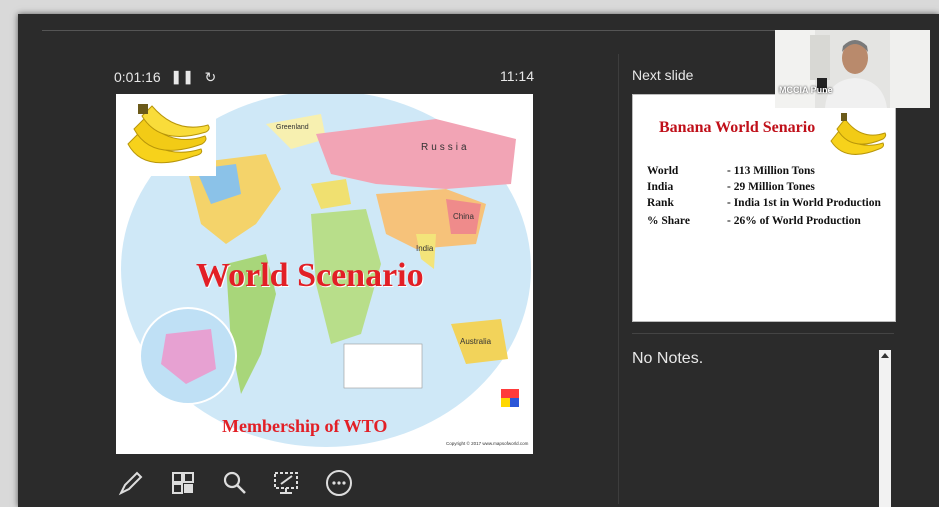 This screenshot has height=507, width=939. What do you see at coordinates (885, 355) in the screenshot?
I see `scroll-up-icon` at bounding box center [885, 355].